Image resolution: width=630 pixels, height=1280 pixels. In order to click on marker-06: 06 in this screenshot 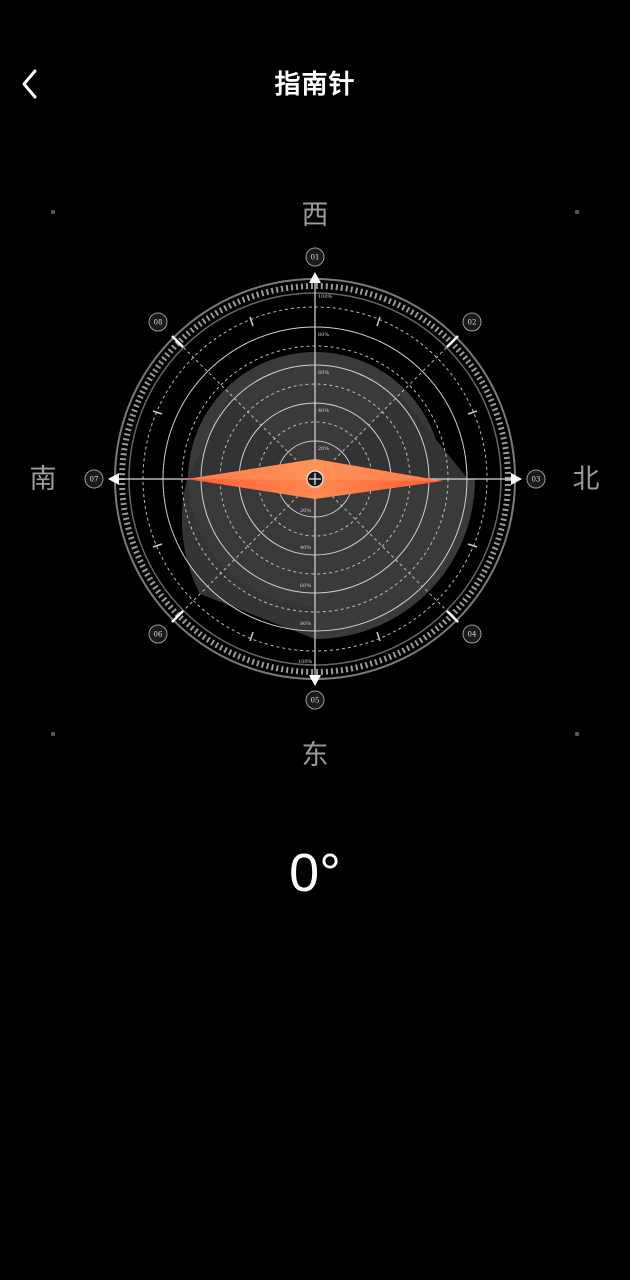, I will do `click(158, 634)`.